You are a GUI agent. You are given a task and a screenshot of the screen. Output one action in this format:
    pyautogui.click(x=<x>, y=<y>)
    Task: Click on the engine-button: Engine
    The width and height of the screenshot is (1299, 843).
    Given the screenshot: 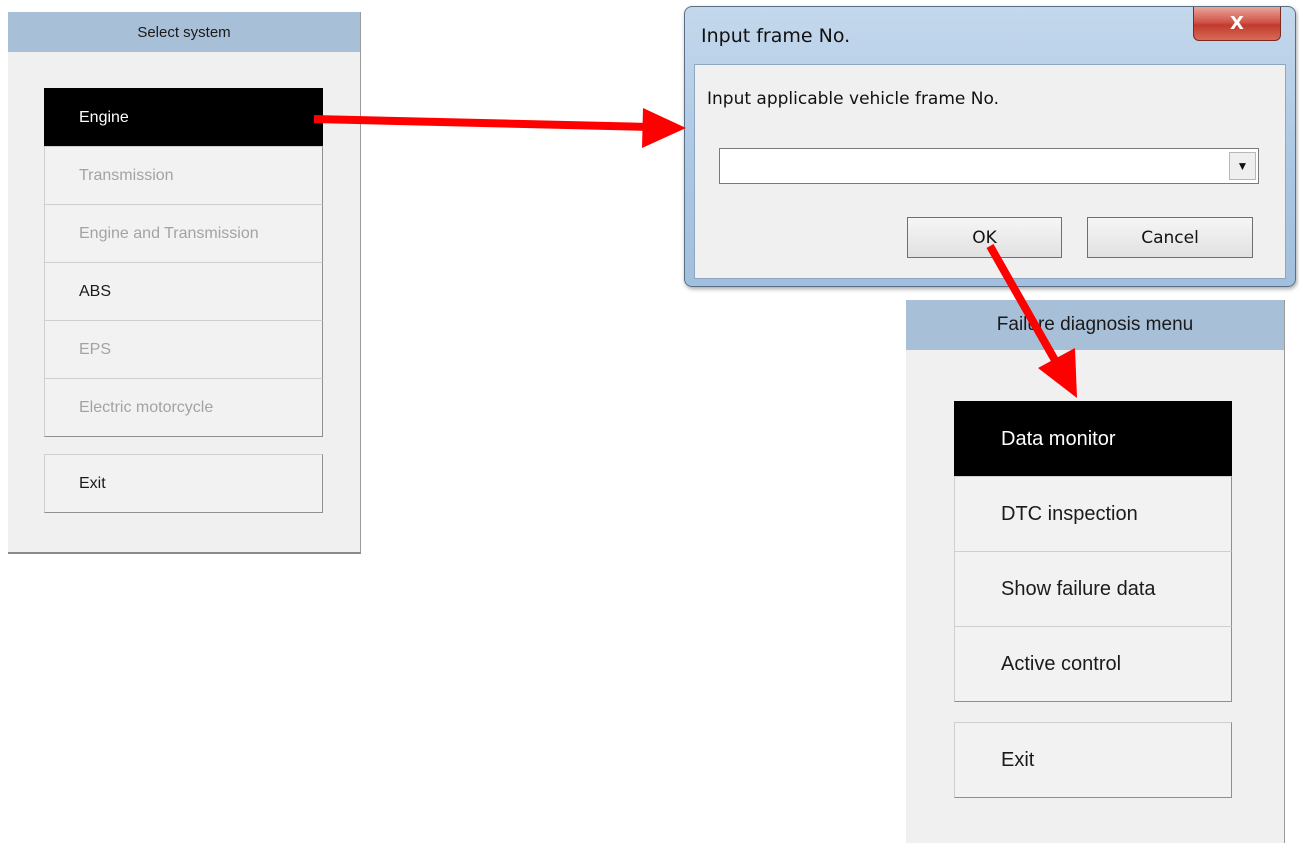 What is the action you would take?
    pyautogui.click(x=183, y=117)
    